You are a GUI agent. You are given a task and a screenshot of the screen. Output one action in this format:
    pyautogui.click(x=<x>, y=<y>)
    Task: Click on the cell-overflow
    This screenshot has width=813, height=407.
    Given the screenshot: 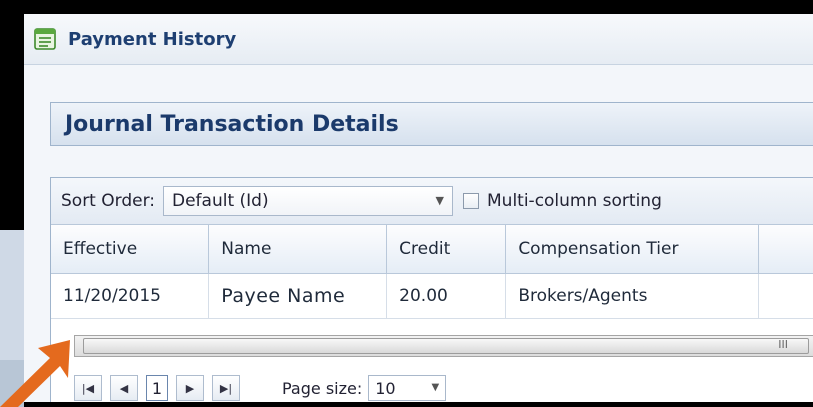 What is the action you would take?
    pyautogui.click(x=785, y=296)
    